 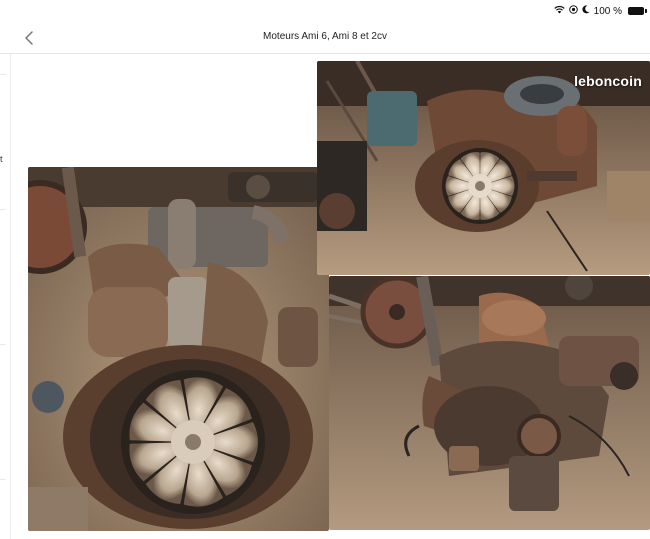 I want to click on wifi-icon, so click(x=559, y=11).